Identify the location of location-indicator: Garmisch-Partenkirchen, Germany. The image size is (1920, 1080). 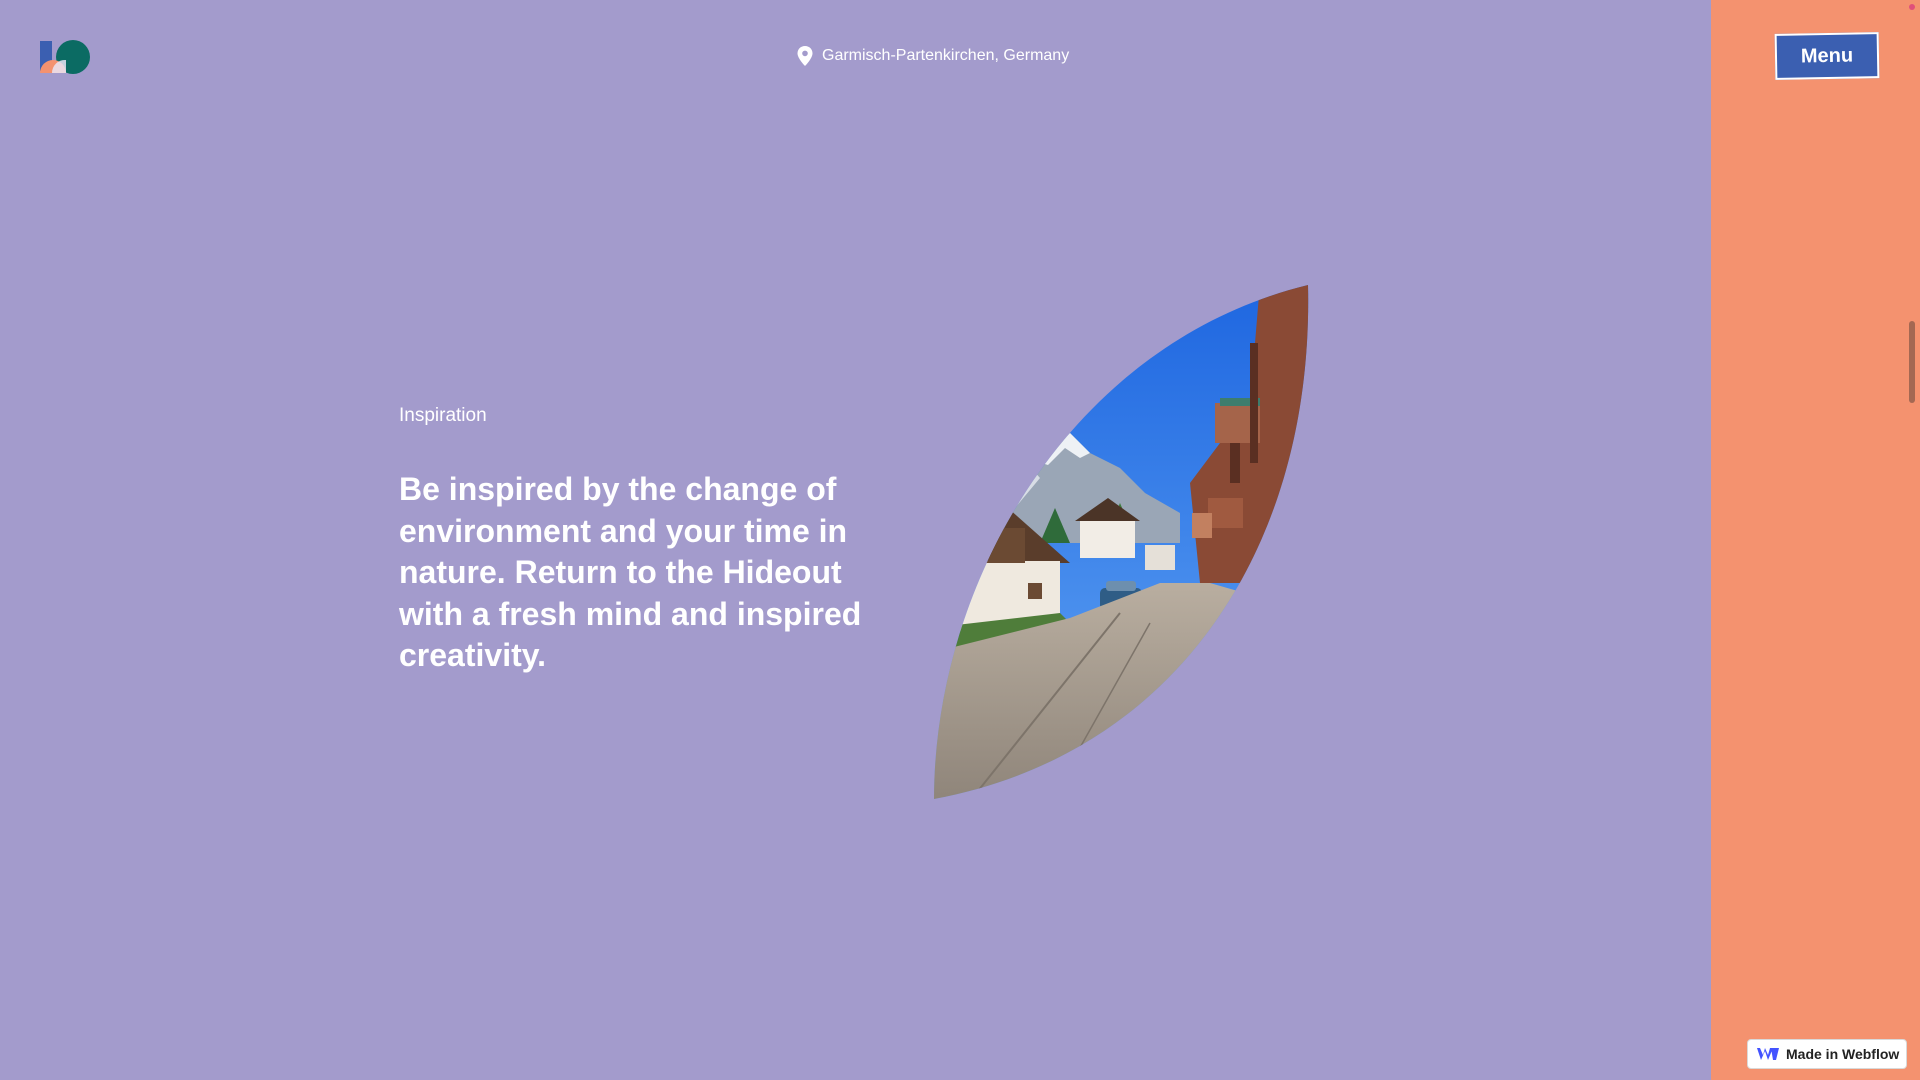
(932, 56).